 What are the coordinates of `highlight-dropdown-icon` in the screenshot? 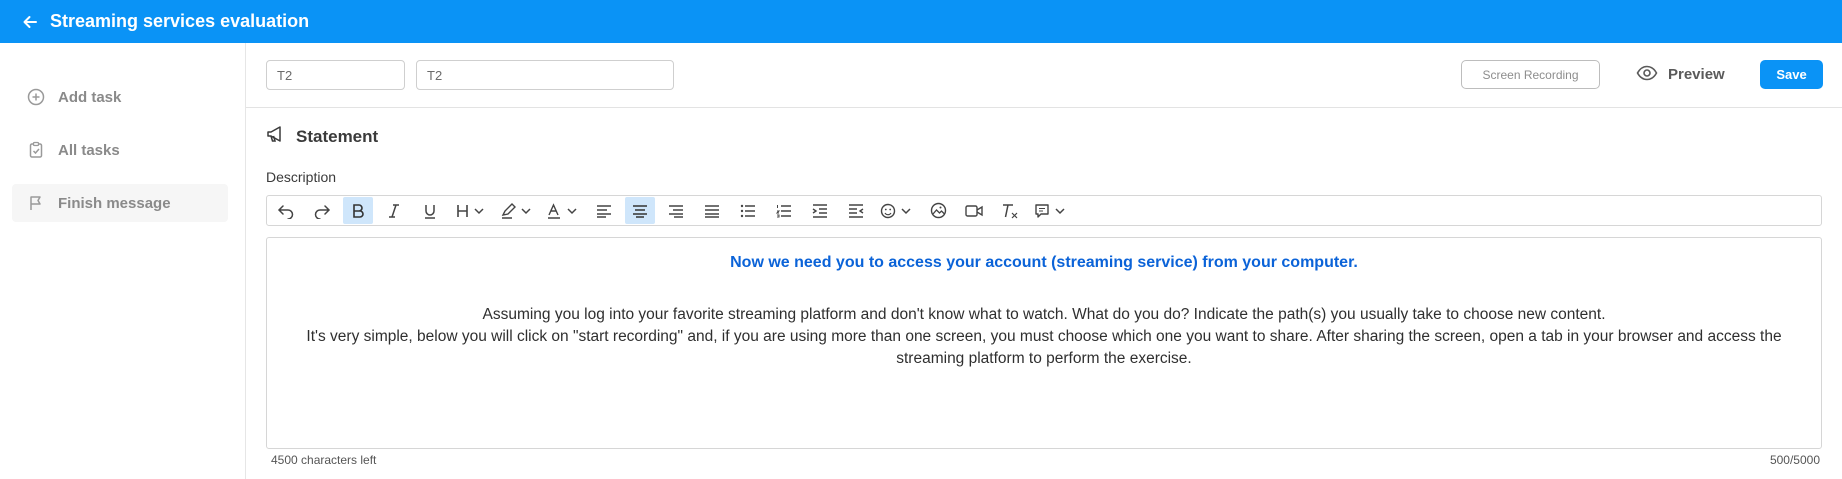 It's located at (517, 210).